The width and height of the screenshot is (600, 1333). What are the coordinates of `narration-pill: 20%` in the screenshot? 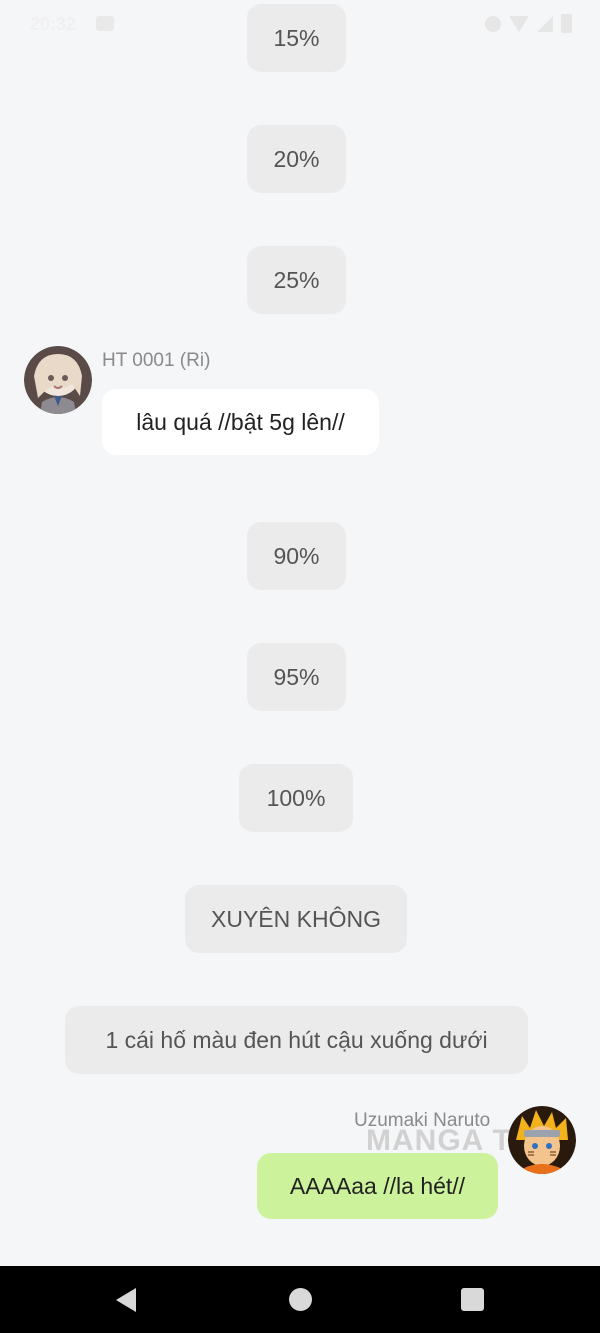 It's located at (296, 159).